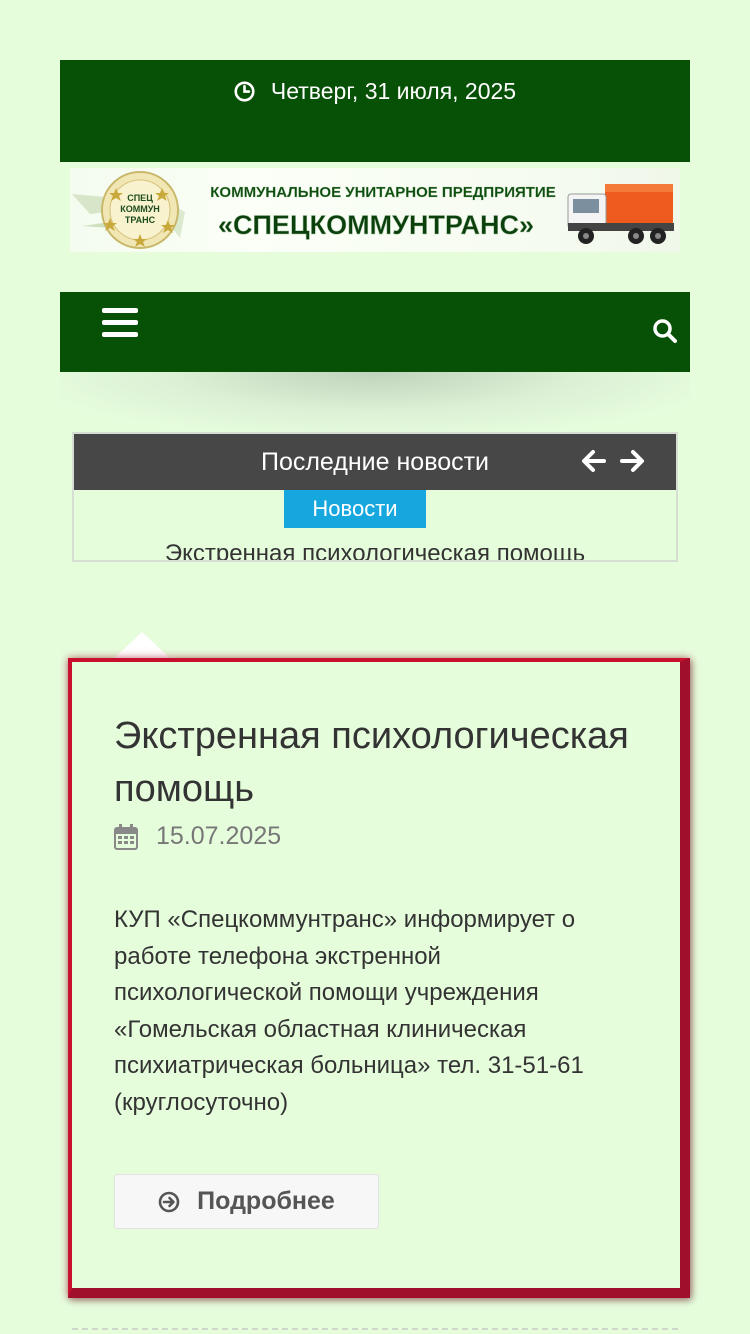 The width and height of the screenshot is (750, 1334). What do you see at coordinates (126, 836) in the screenshot?
I see `calendar-icon` at bounding box center [126, 836].